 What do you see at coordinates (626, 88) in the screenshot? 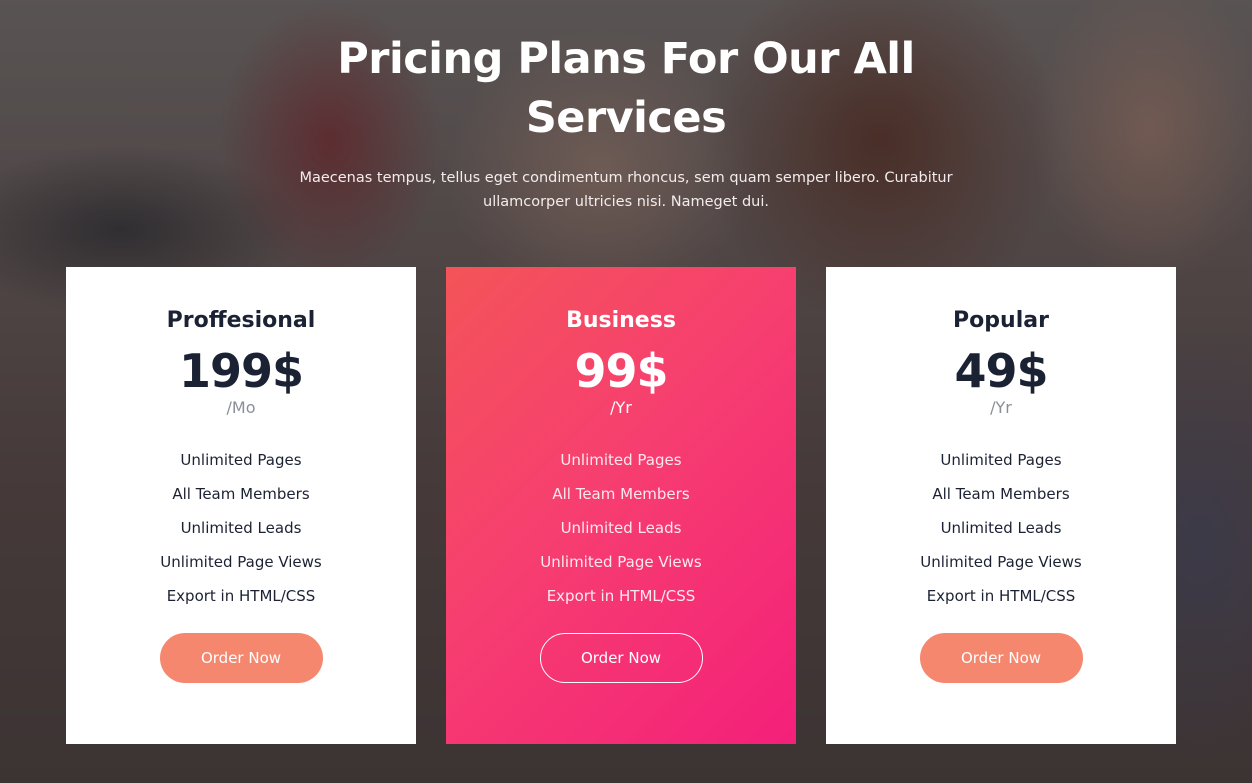
I see `page-title: Pricing Plans For Our All Services` at bounding box center [626, 88].